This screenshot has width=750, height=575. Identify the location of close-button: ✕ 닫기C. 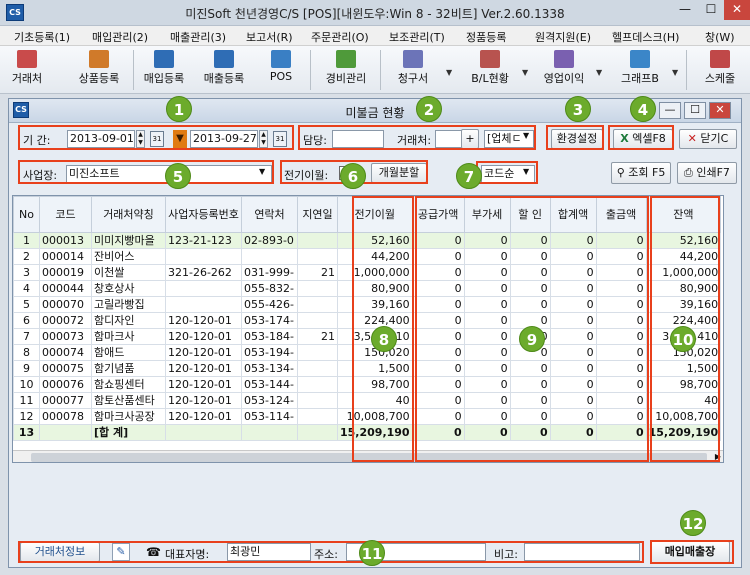
(708, 139).